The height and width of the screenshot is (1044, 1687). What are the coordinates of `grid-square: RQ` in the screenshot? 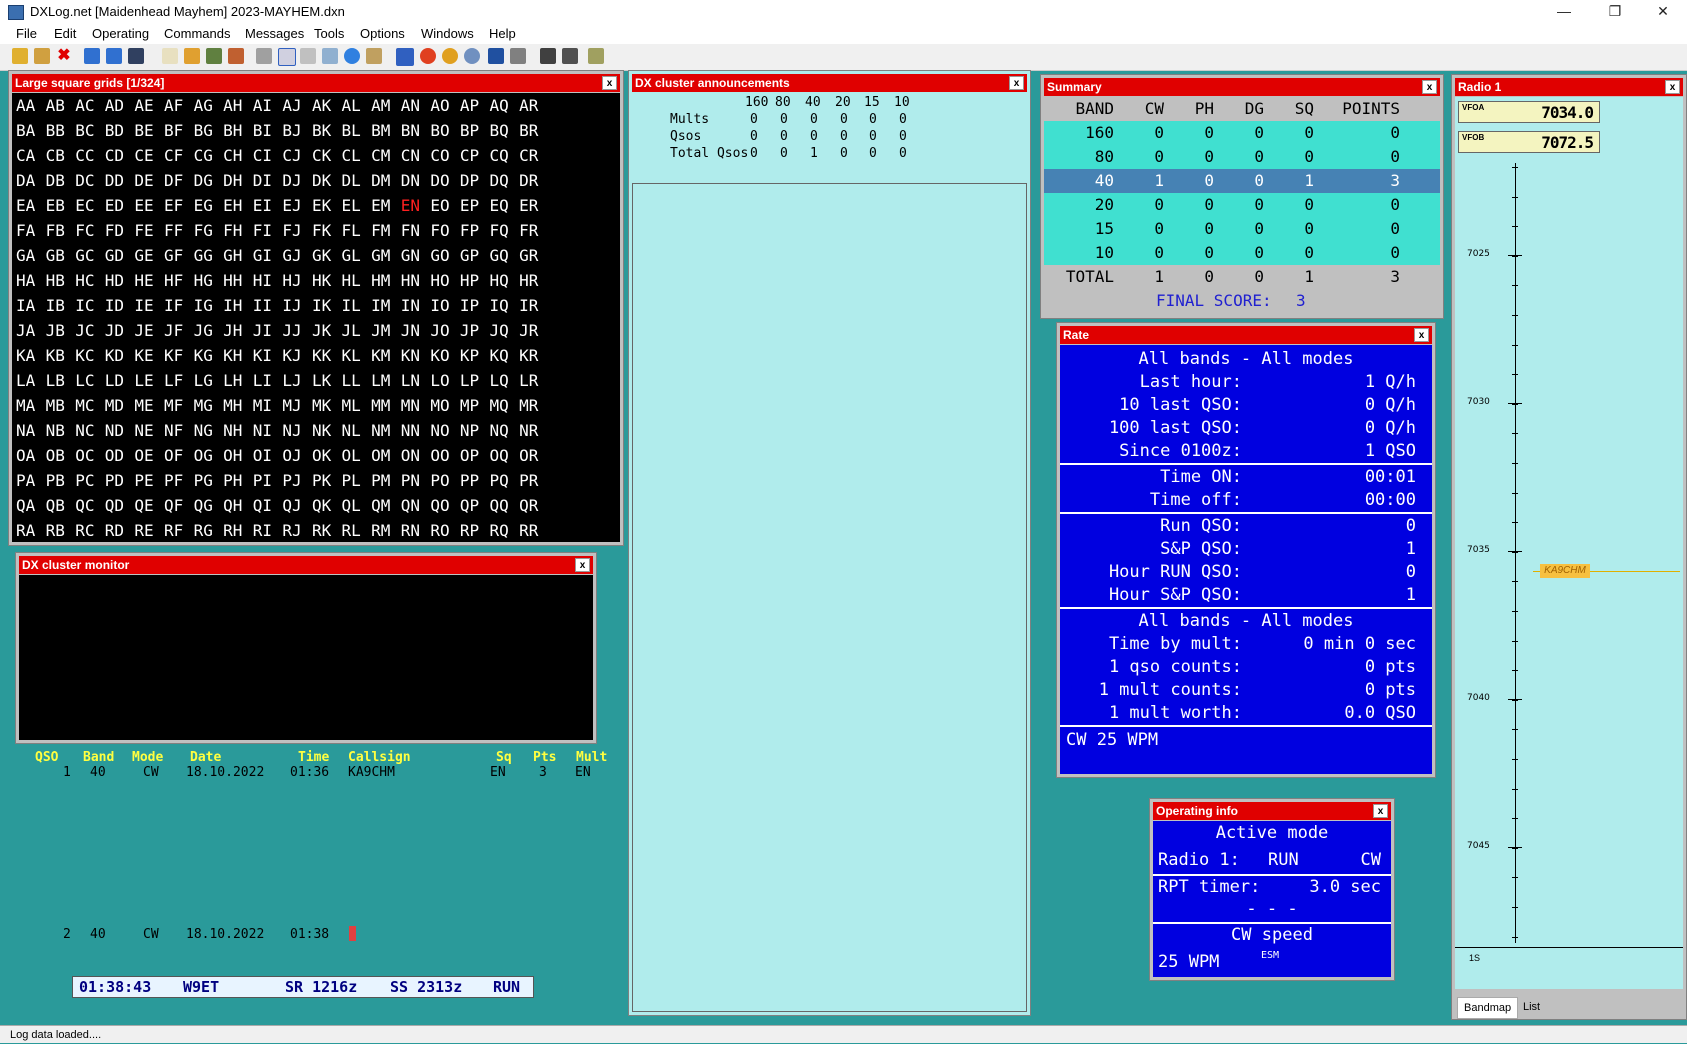 It's located at (505, 530).